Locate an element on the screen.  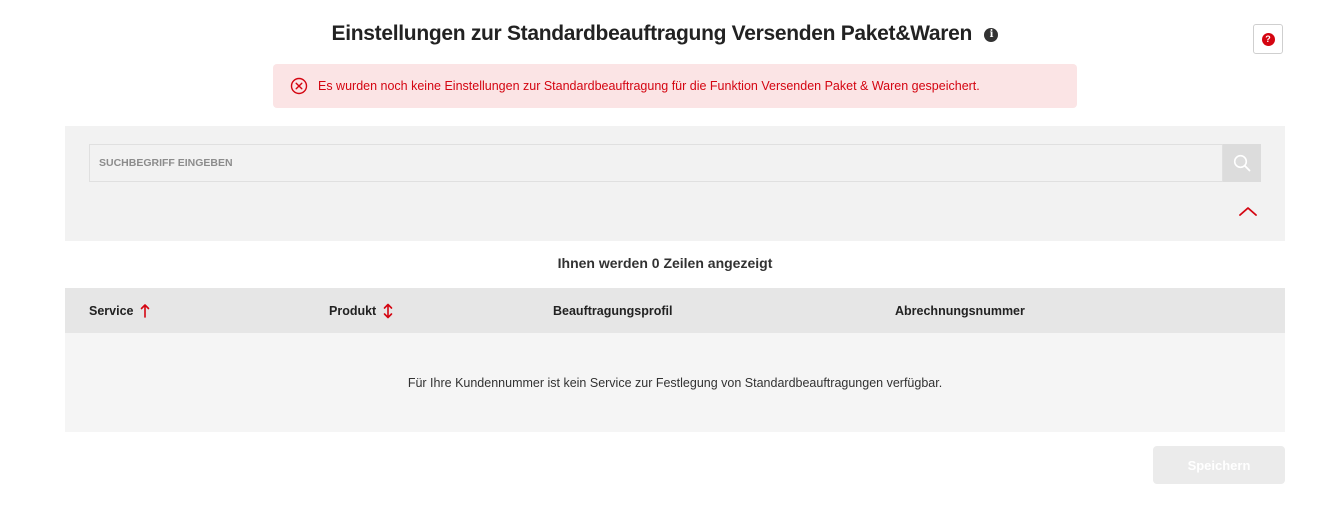
column-label: Service is located at coordinates (111, 310).